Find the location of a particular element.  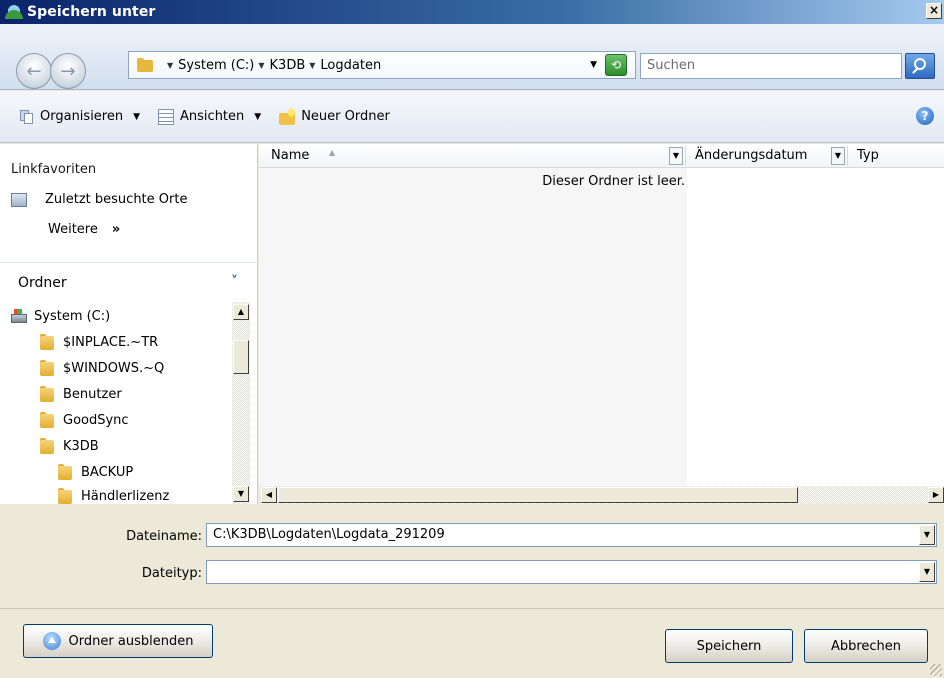

recent-places-icon is located at coordinates (19, 199).